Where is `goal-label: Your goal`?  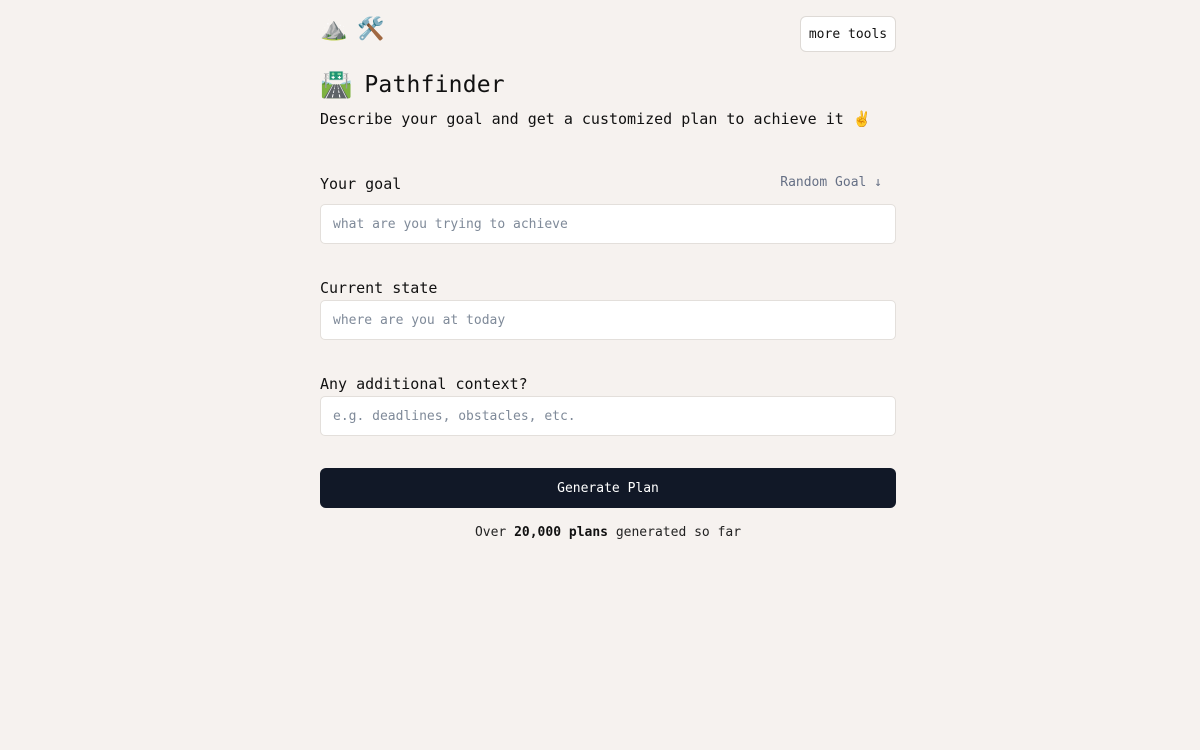 goal-label: Your goal is located at coordinates (361, 184).